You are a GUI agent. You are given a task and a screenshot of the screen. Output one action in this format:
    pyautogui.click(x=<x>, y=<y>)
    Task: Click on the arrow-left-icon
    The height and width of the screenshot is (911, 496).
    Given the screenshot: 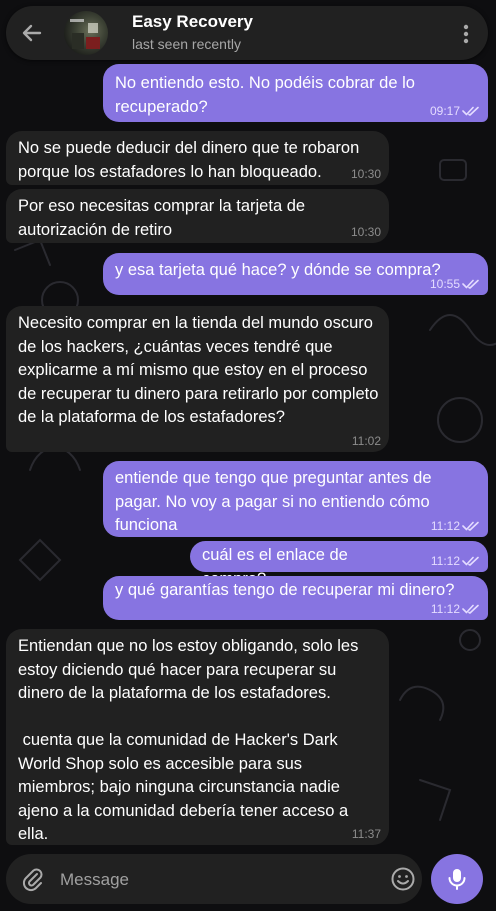 What is the action you would take?
    pyautogui.click(x=32, y=33)
    